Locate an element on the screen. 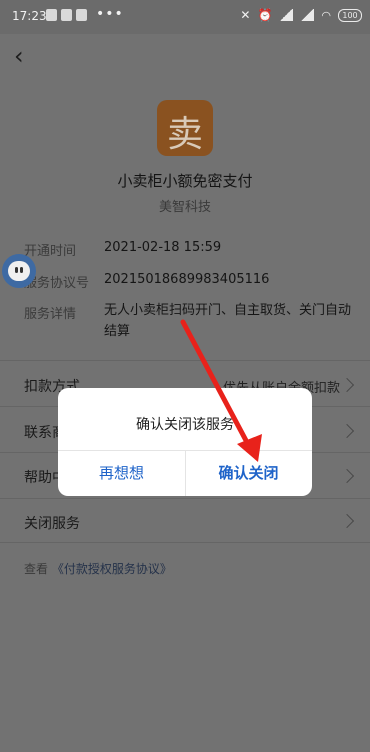 This screenshot has height=752, width=370. info-value-service-detail: 无人小卖柜扫码开门、自主取货、关门自动结算 is located at coordinates (228, 321).